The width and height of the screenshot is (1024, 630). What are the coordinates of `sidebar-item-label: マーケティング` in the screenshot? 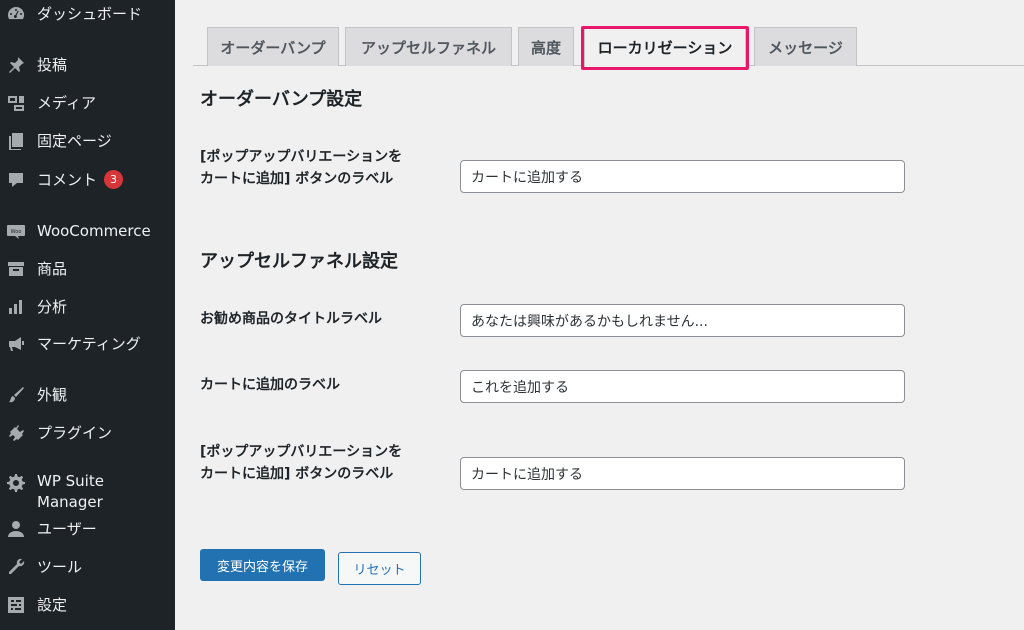 It's located at (89, 343).